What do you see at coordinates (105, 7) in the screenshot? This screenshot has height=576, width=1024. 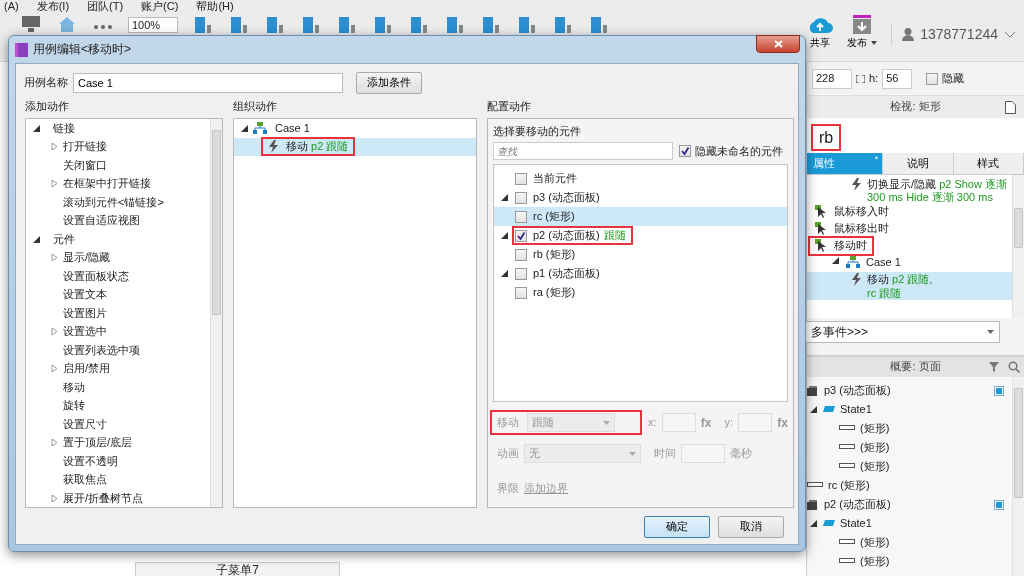 I see `menu-item: 团队(T)` at bounding box center [105, 7].